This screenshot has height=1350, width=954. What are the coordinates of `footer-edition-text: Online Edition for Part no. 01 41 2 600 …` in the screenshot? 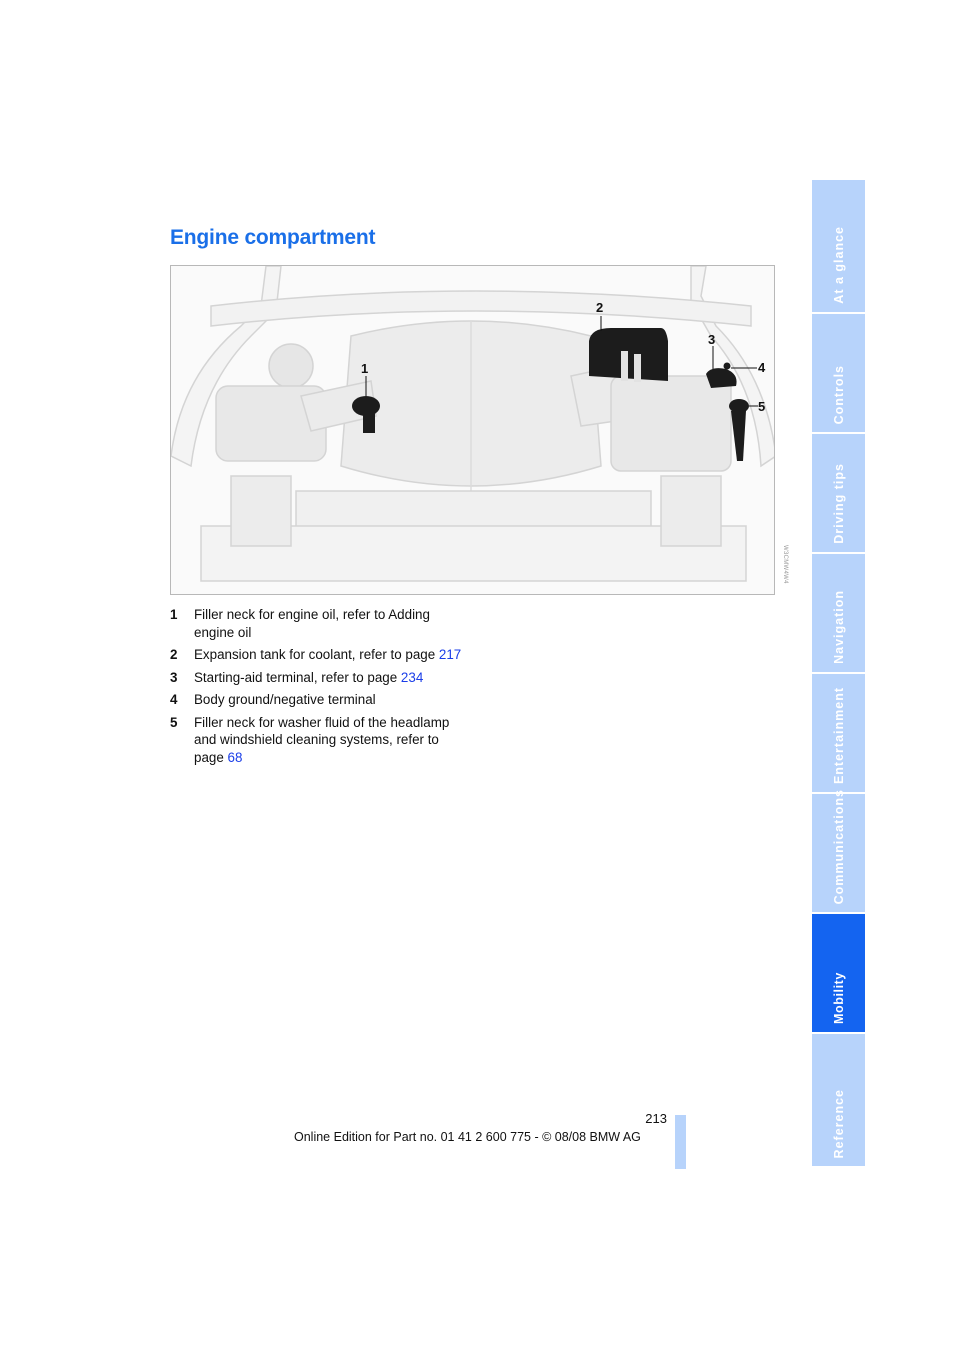 It's located at (467, 1137).